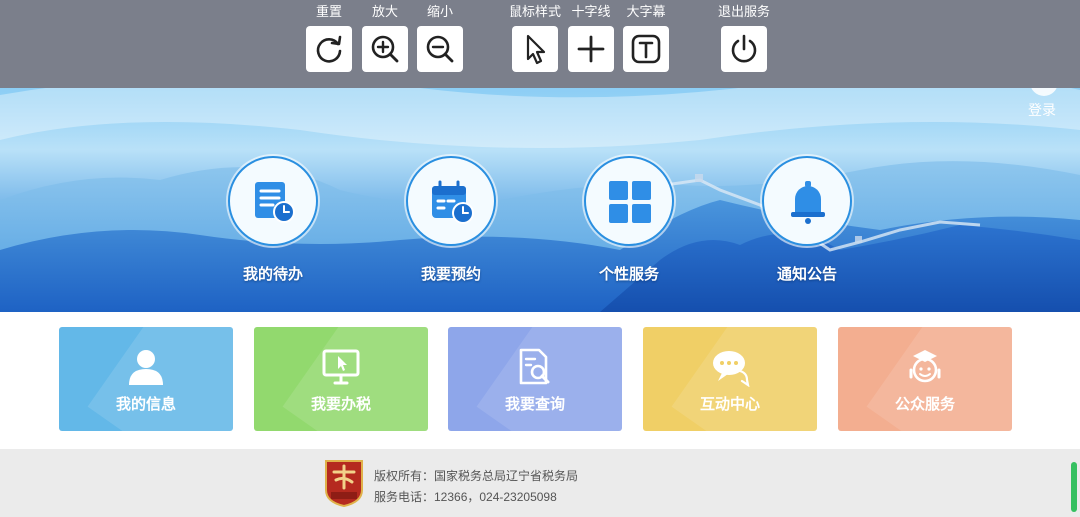  I want to click on zoom-in-icon, so click(385, 49).